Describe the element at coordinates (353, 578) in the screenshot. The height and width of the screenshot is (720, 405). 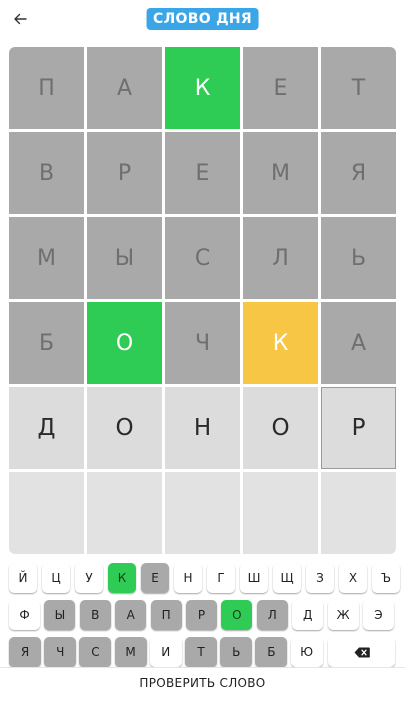
I see `key: Х` at that location.